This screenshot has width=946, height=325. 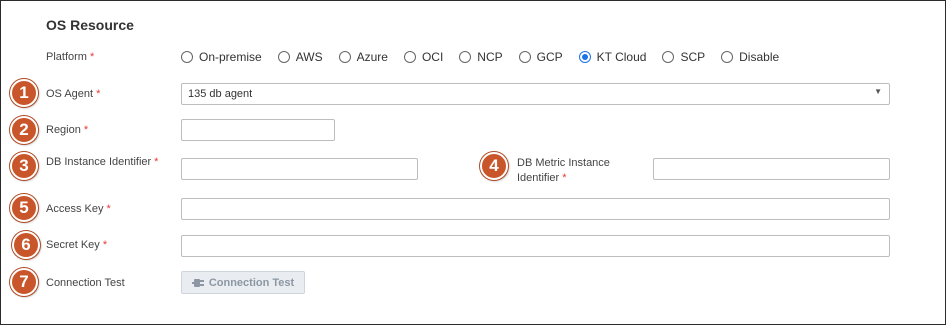 What do you see at coordinates (563, 163) in the screenshot?
I see `db-metric-label-line1: DB Metric Instance` at bounding box center [563, 163].